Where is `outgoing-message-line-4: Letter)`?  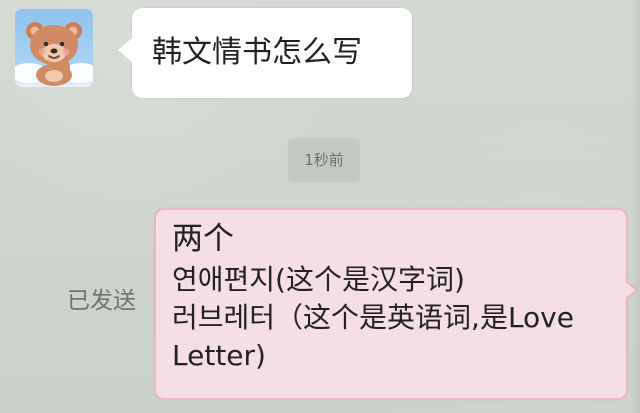 outgoing-message-line-4: Letter) is located at coordinates (219, 355).